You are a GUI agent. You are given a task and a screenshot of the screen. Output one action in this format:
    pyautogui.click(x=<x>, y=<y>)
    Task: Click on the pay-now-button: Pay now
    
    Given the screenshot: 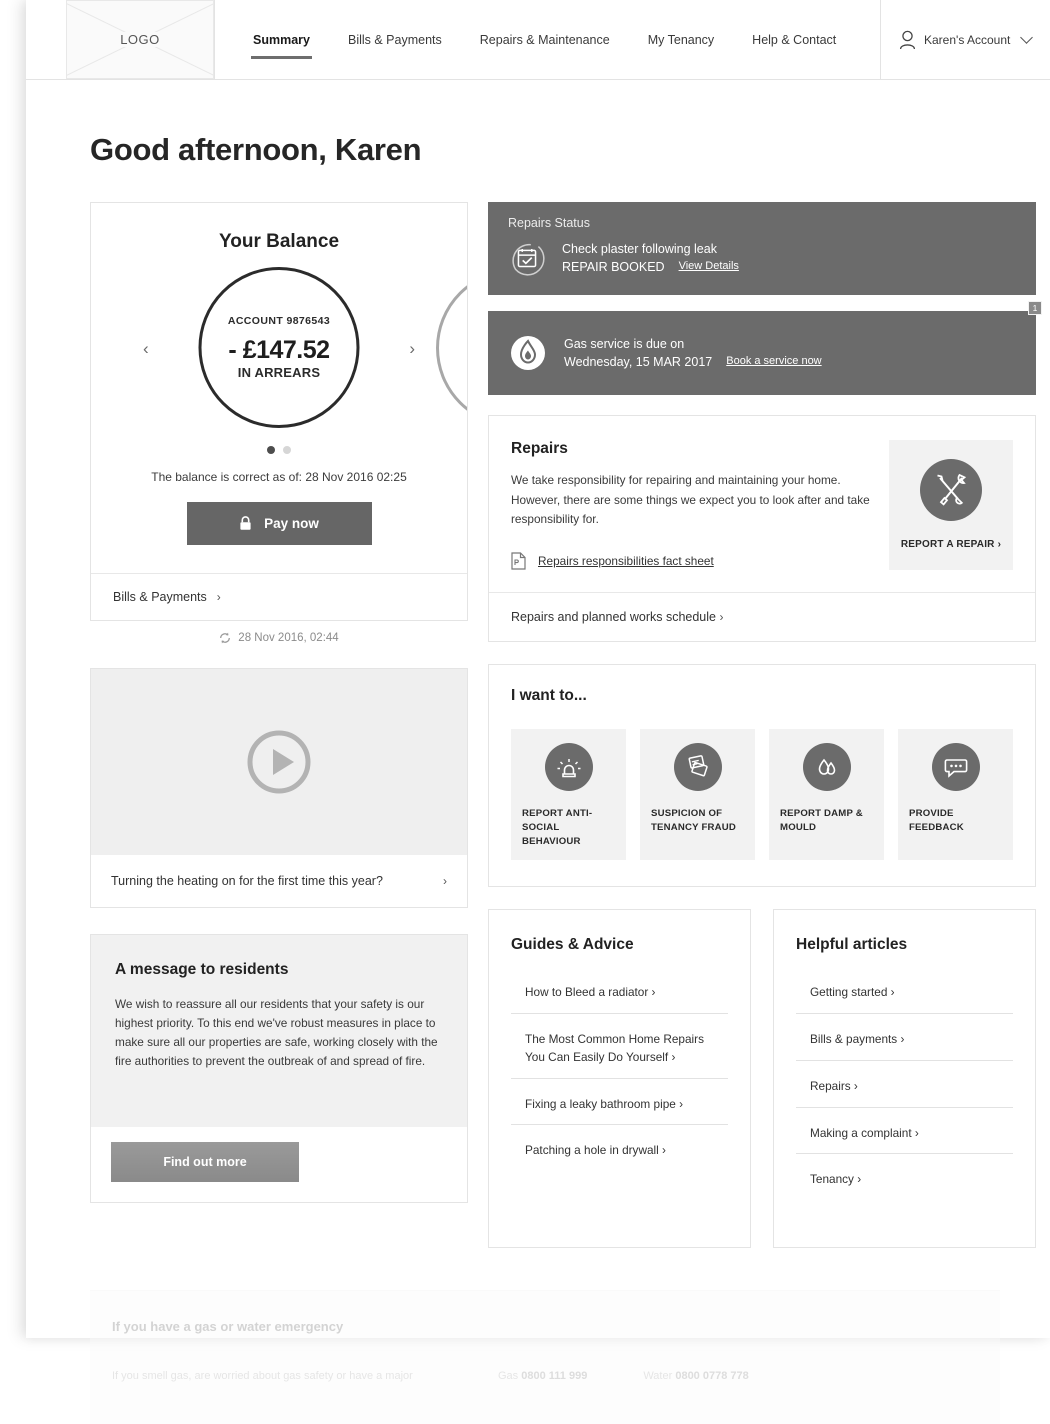 What is the action you would take?
    pyautogui.click(x=279, y=523)
    